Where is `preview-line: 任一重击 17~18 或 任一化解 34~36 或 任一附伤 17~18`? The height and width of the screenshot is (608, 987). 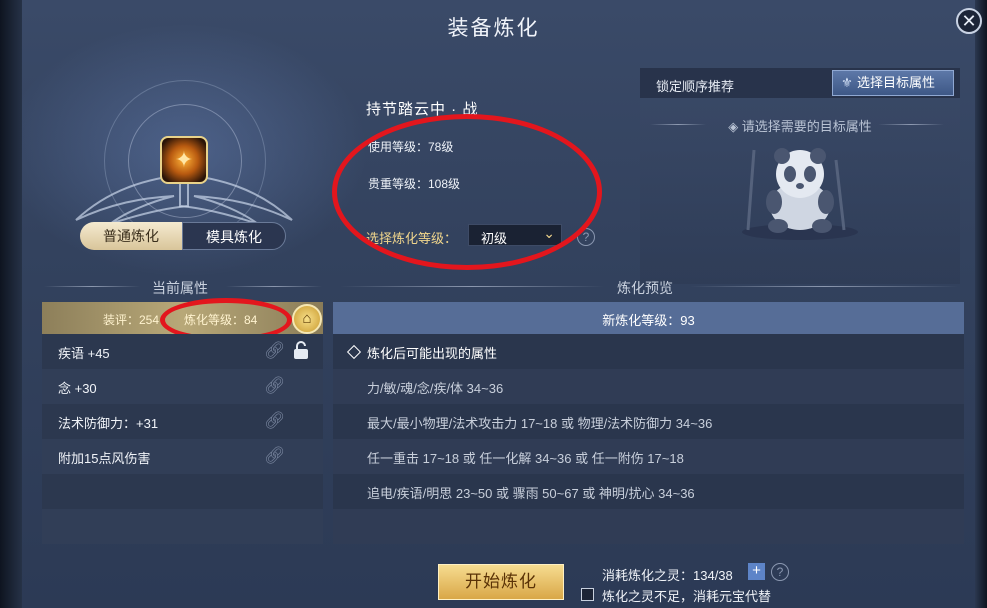
preview-line: 任一重击 17~18 或 任一化解 34~36 或 任一附伤 17~18 is located at coordinates (525, 458).